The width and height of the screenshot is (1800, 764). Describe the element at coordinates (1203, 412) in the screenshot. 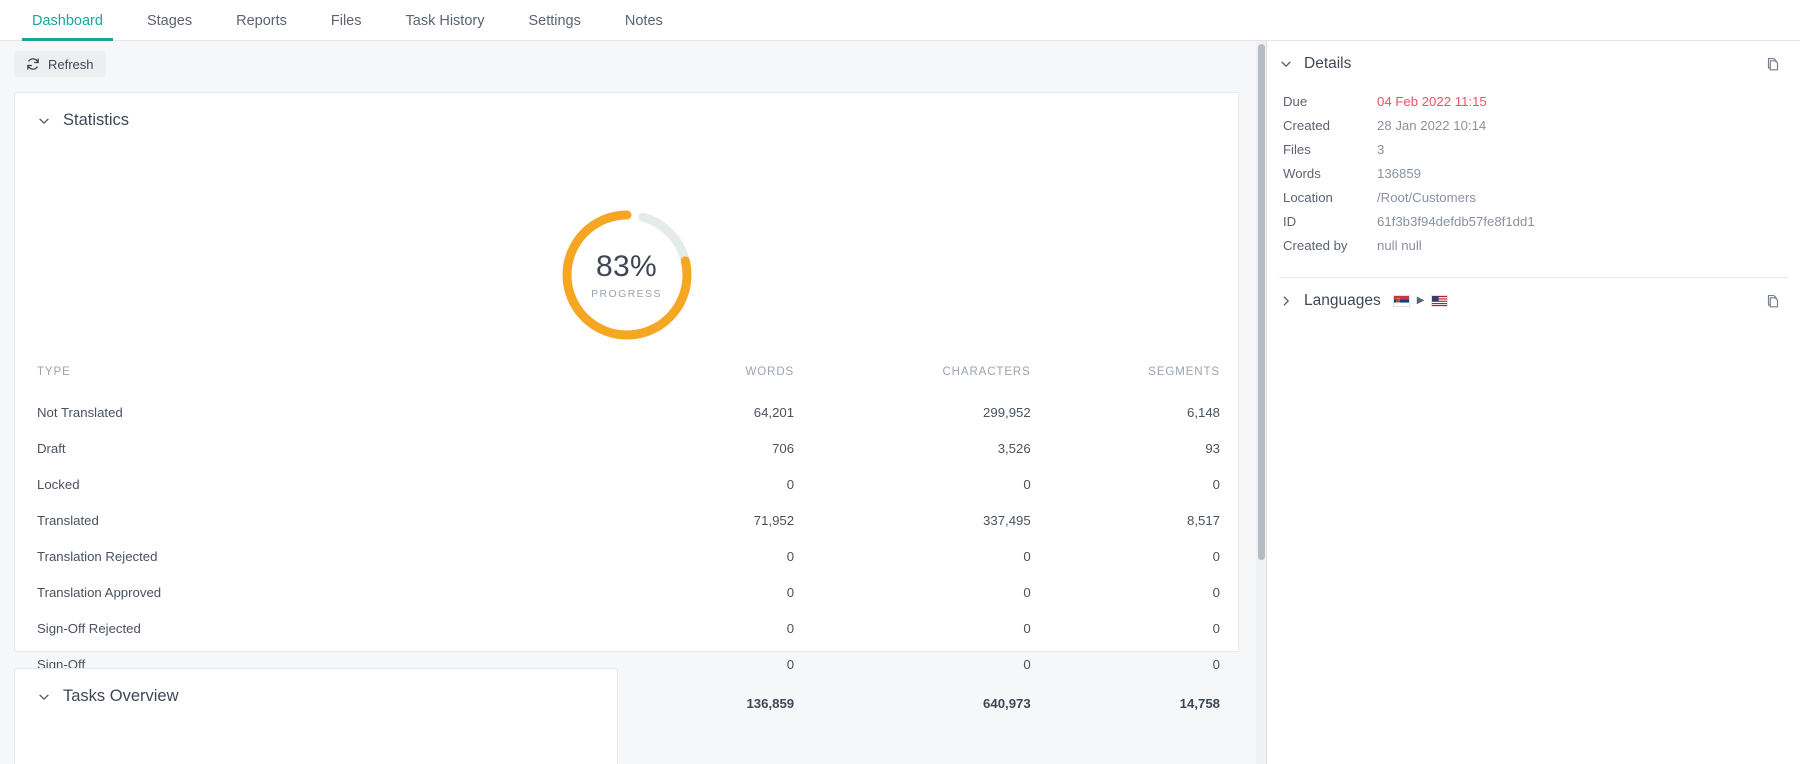

I see `cell-segments: 6,148` at that location.